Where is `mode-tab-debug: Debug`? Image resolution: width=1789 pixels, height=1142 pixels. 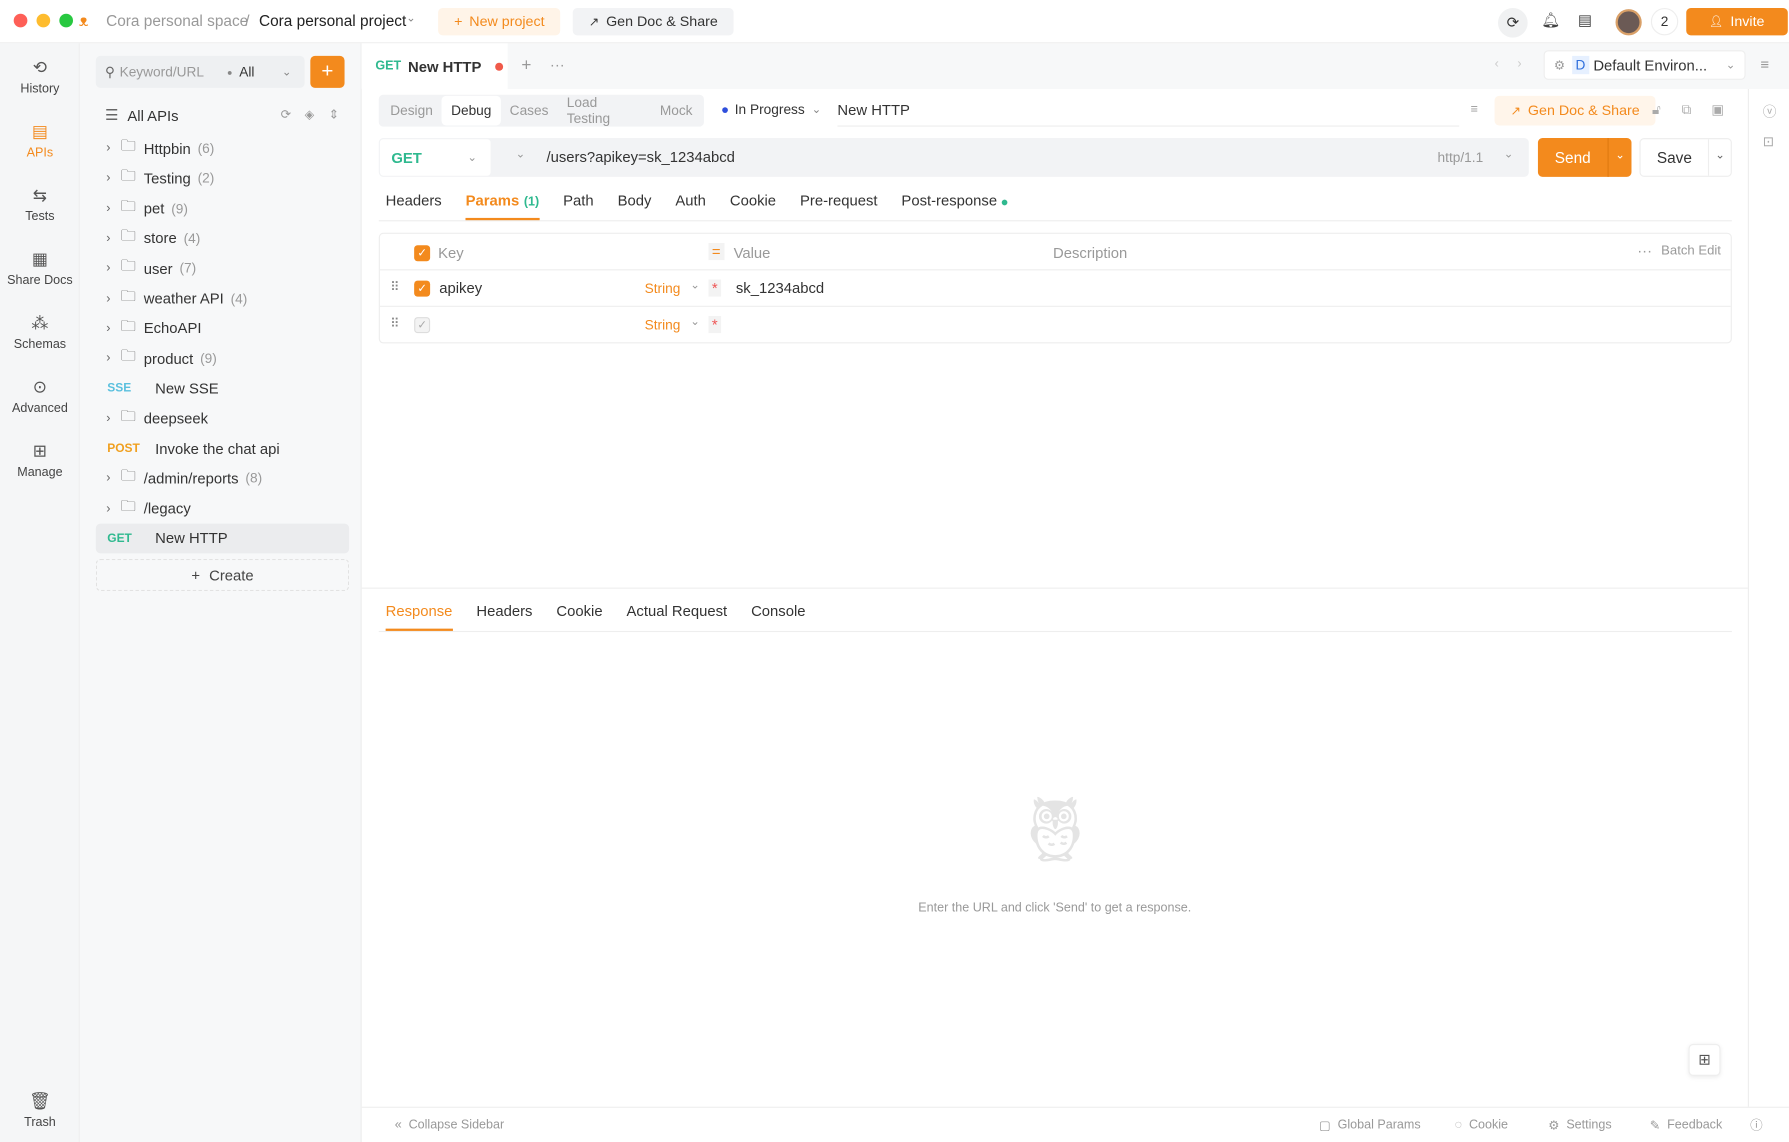 mode-tab-debug: Debug is located at coordinates (471, 110).